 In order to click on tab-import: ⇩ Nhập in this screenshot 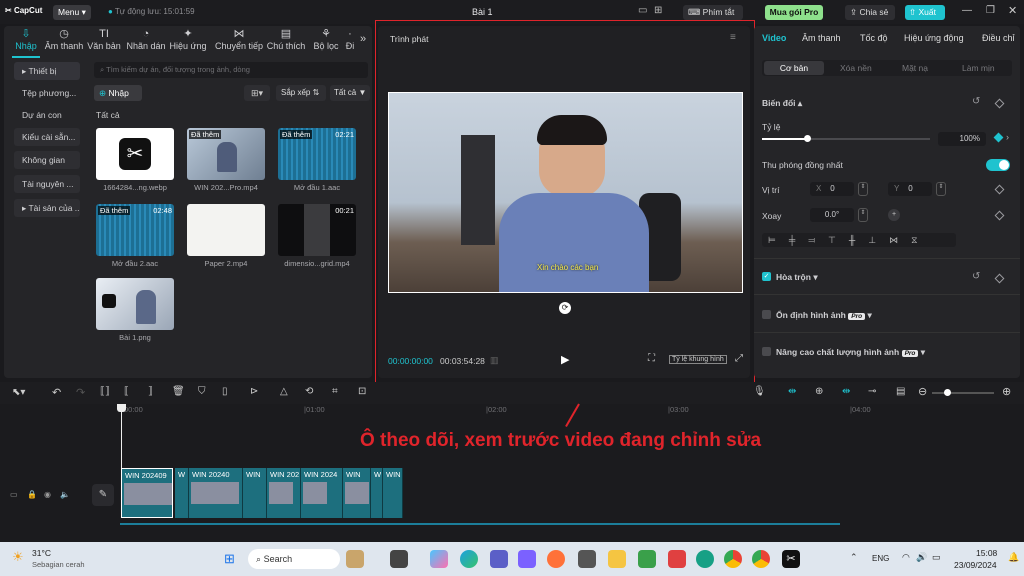, I will do `click(26, 41)`.